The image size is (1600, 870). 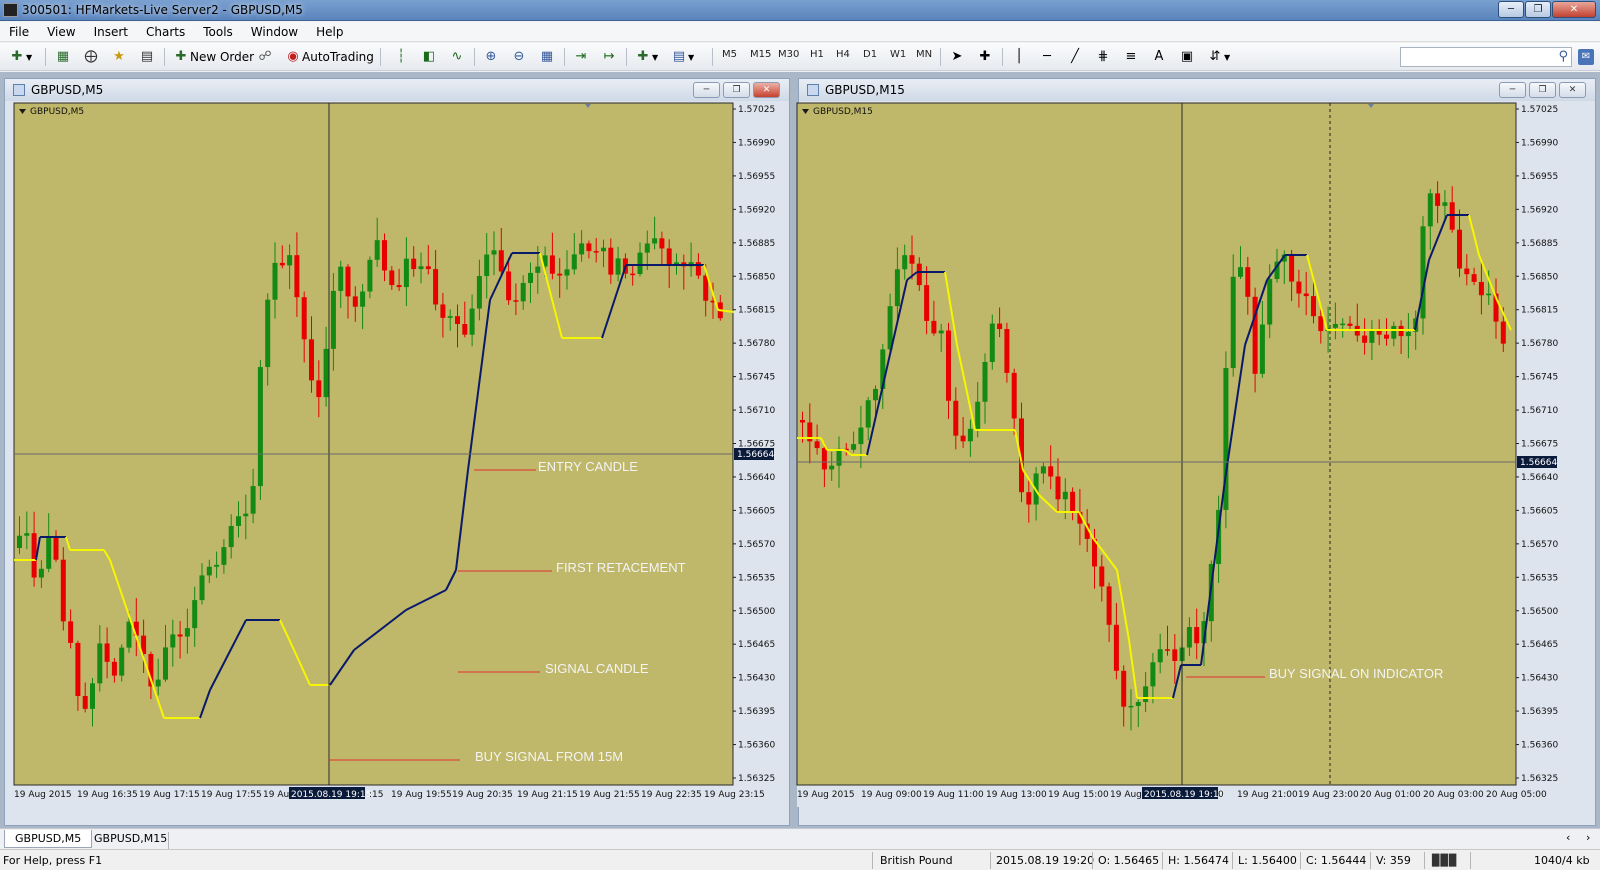 What do you see at coordinates (1539, 578) in the screenshot?
I see `price-label: 1.56535` at bounding box center [1539, 578].